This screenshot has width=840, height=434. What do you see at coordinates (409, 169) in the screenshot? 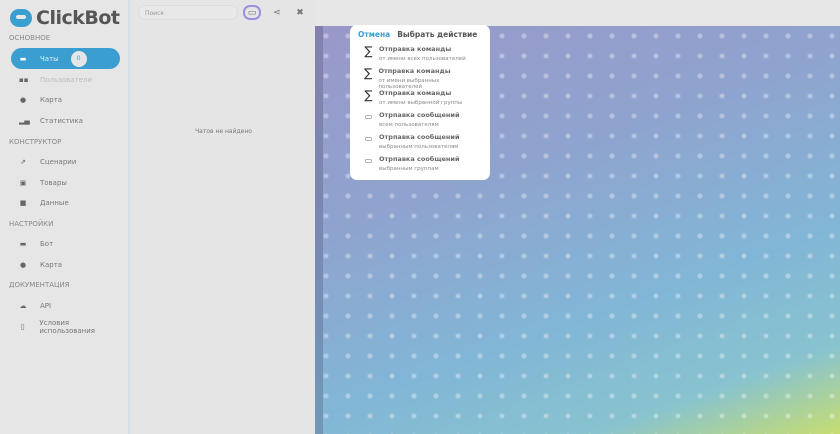
I see `action-subtitle: выбранным группам` at bounding box center [409, 169].